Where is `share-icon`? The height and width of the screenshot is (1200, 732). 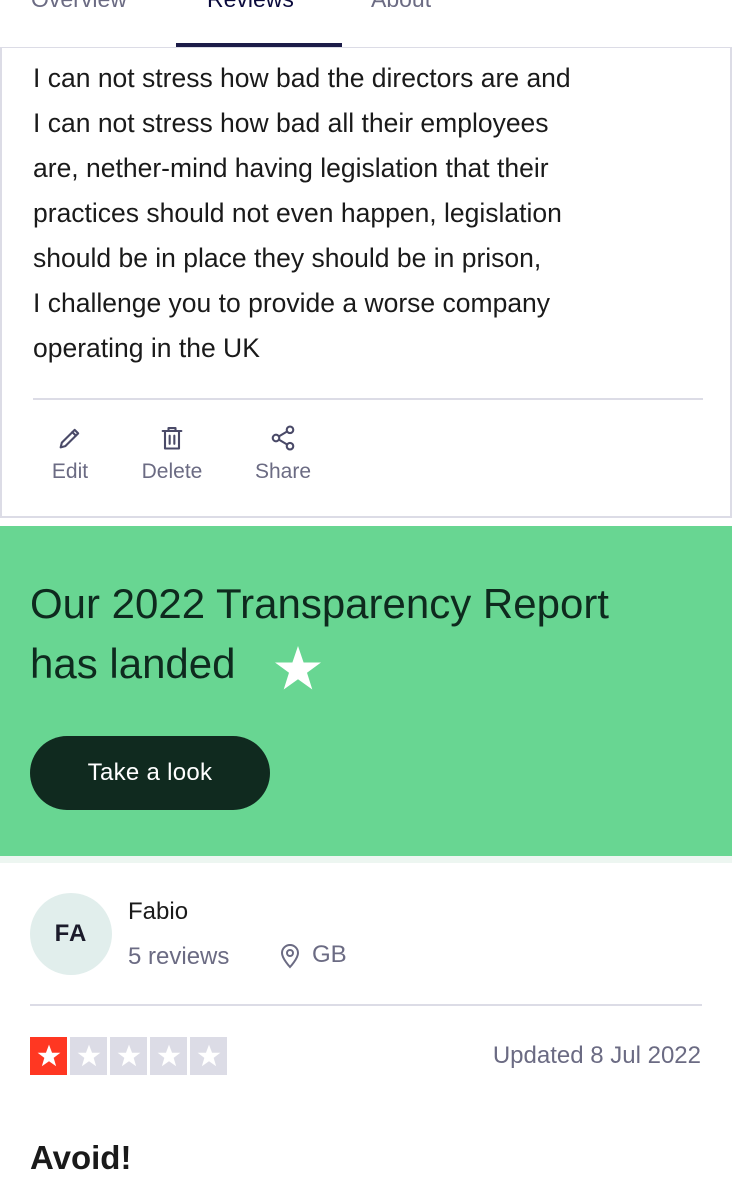 share-icon is located at coordinates (283, 438).